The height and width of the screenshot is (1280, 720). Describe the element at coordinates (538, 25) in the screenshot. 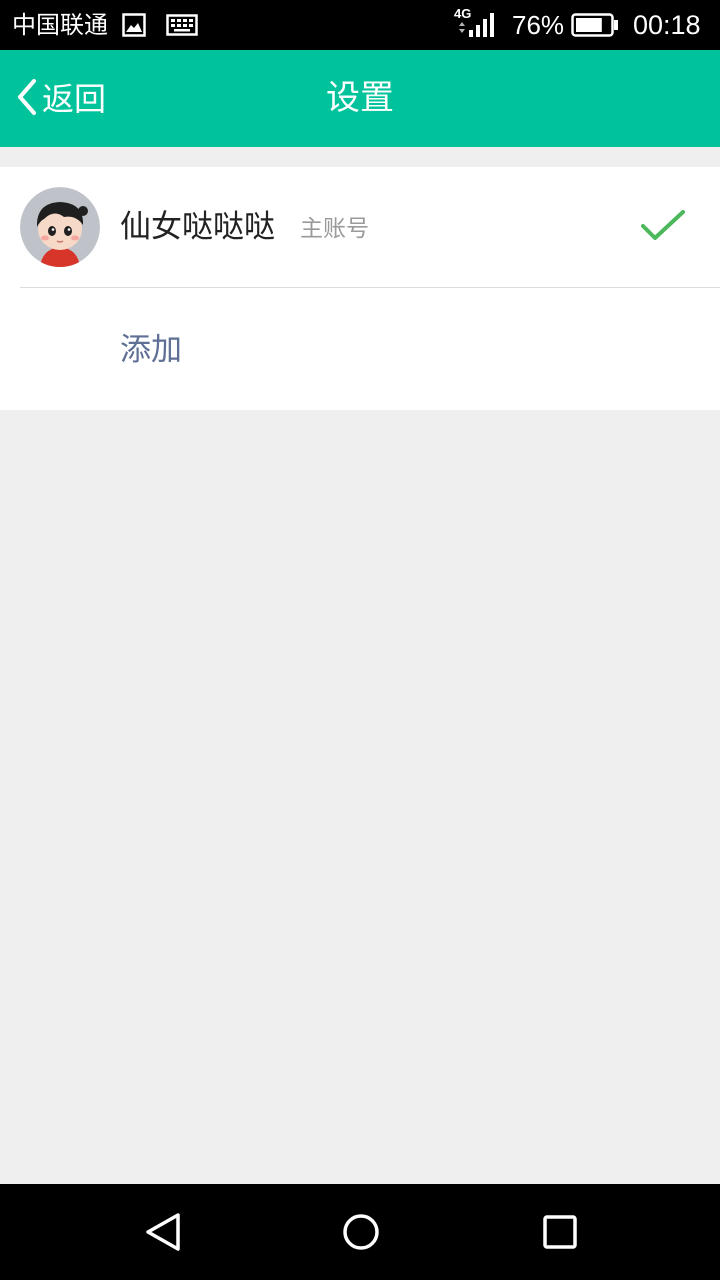

I see `battery-percent: 76%` at that location.